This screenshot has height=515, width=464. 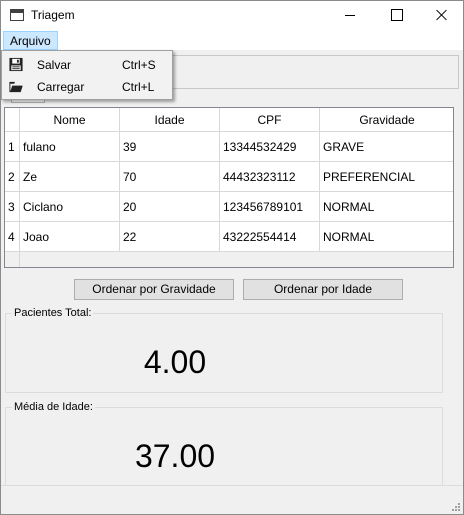 What do you see at coordinates (270, 207) in the screenshot?
I see `table-cell: 123456789101` at bounding box center [270, 207].